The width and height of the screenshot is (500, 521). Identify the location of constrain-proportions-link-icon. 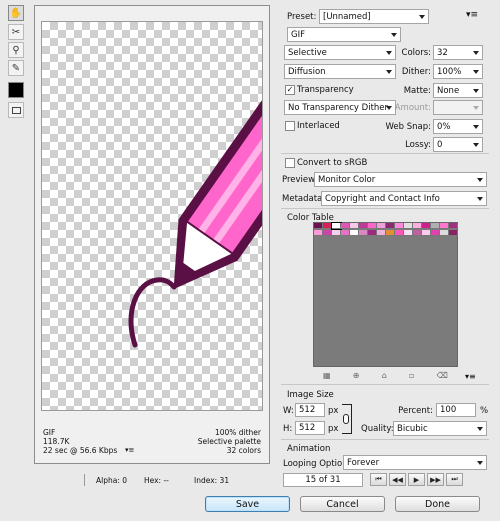
(347, 419).